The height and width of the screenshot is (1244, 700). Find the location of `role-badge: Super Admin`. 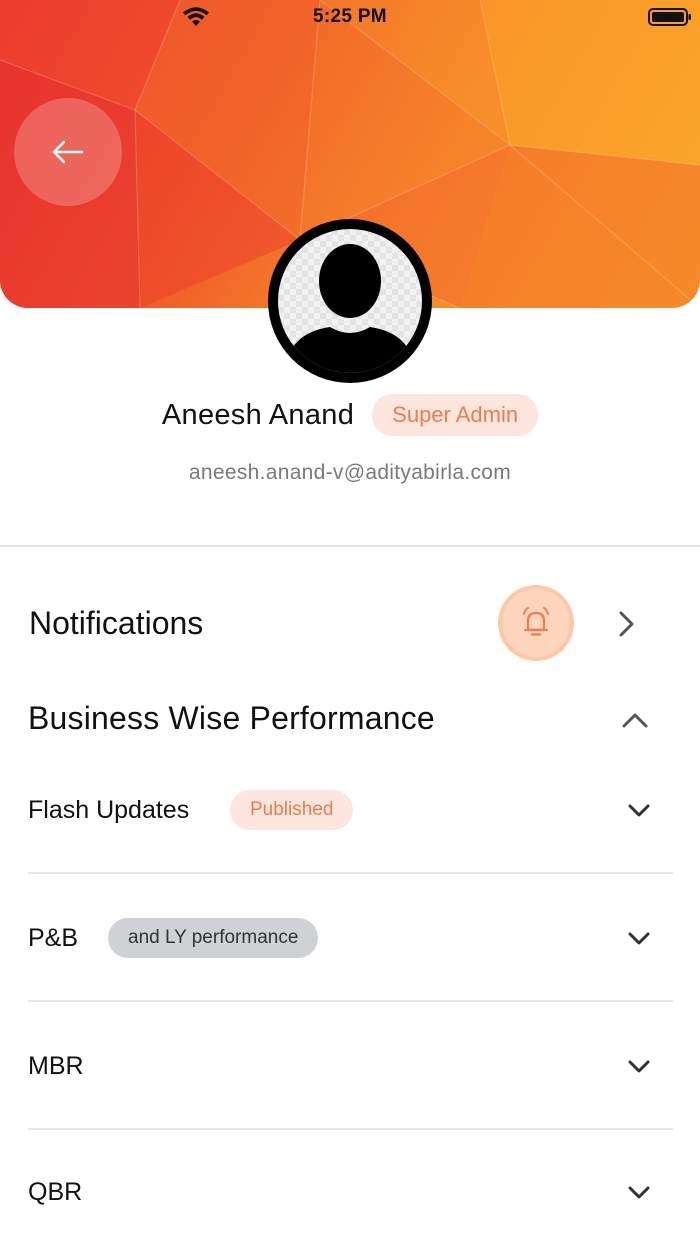

role-badge: Super Admin is located at coordinates (455, 415).